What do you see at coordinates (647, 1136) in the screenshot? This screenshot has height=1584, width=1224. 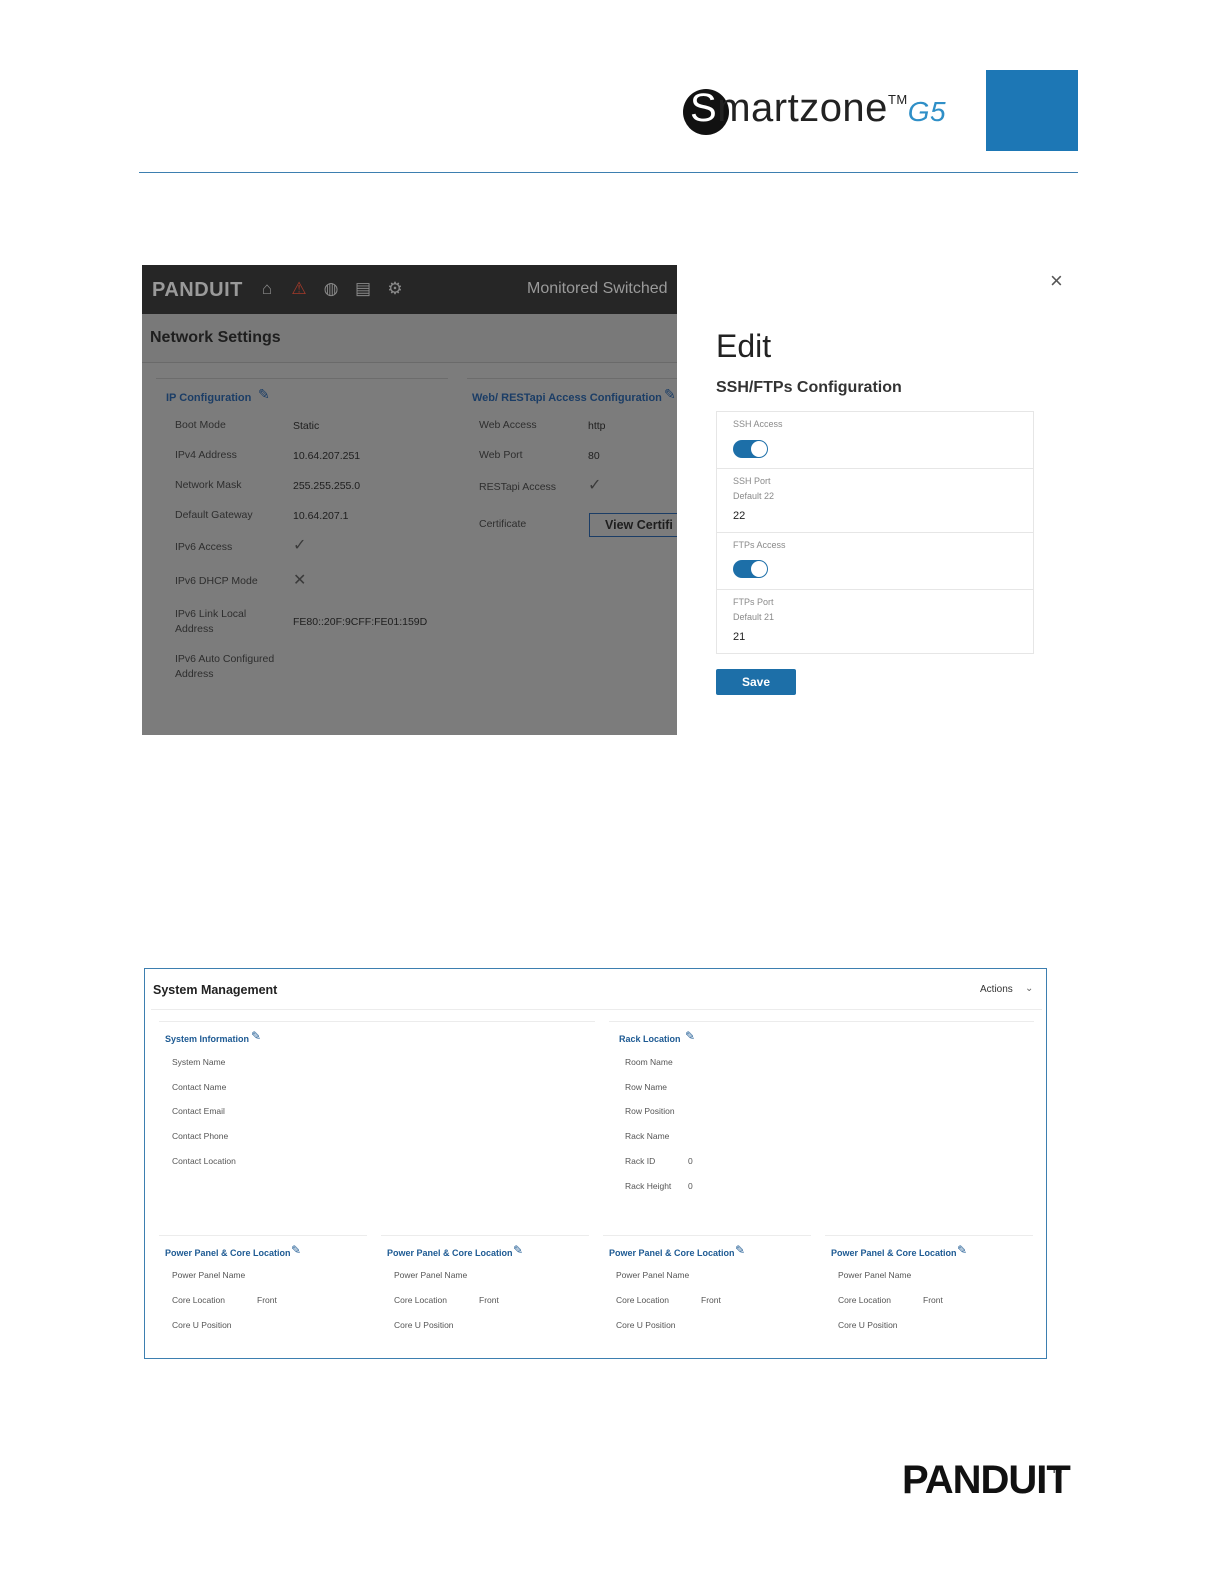 I see `rack-name-label: Rack Name` at bounding box center [647, 1136].